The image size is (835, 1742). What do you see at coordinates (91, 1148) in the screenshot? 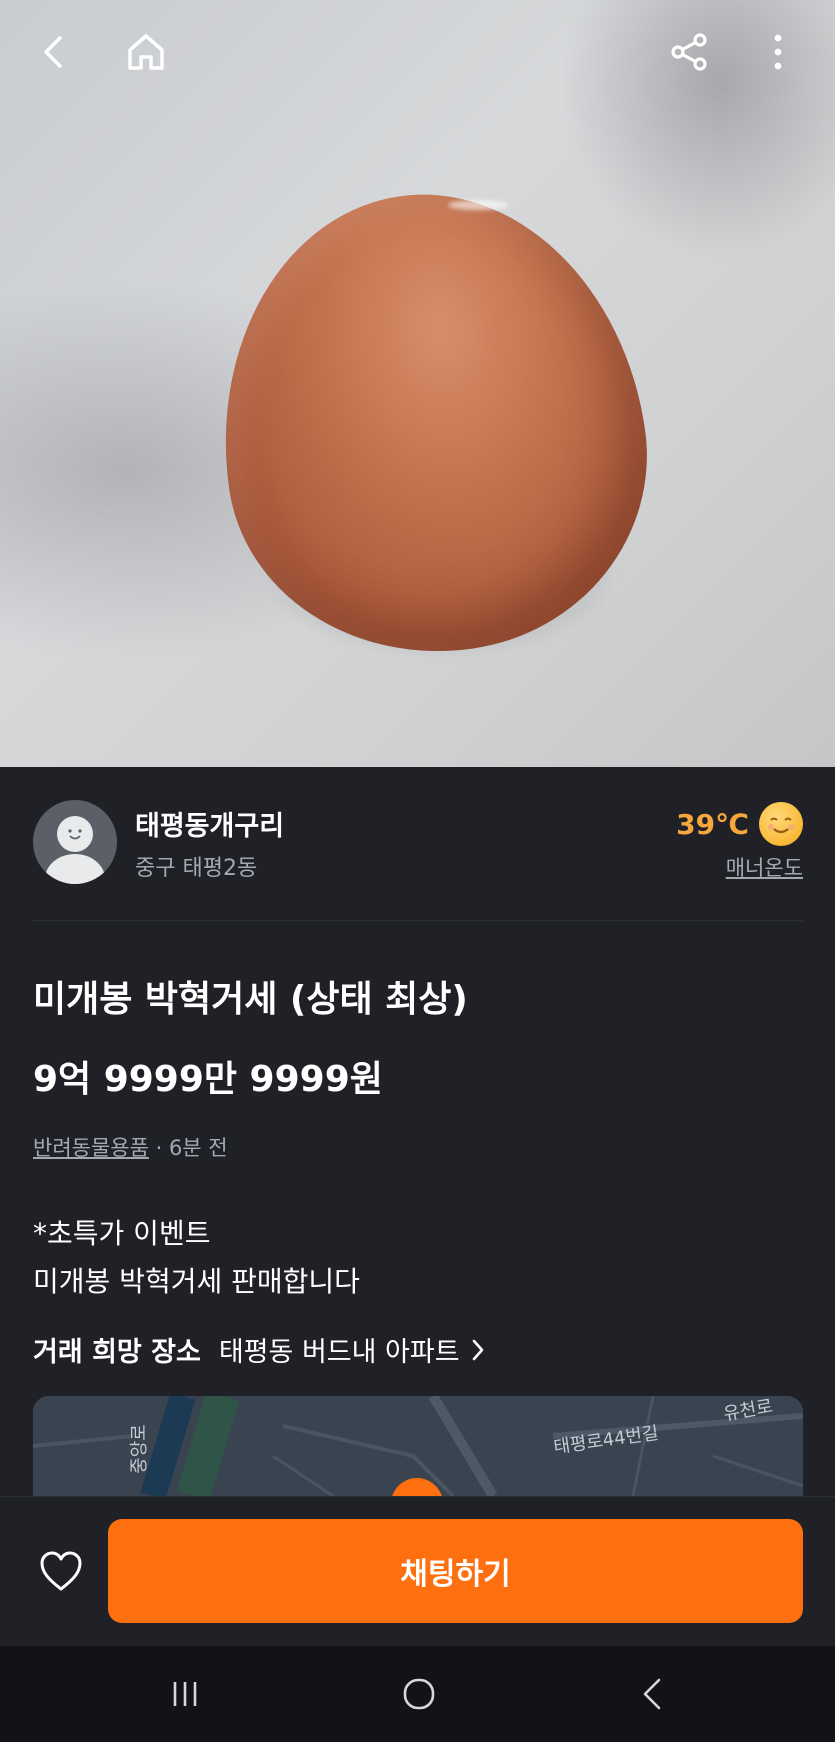
I see `category-link: 반려동물용품` at bounding box center [91, 1148].